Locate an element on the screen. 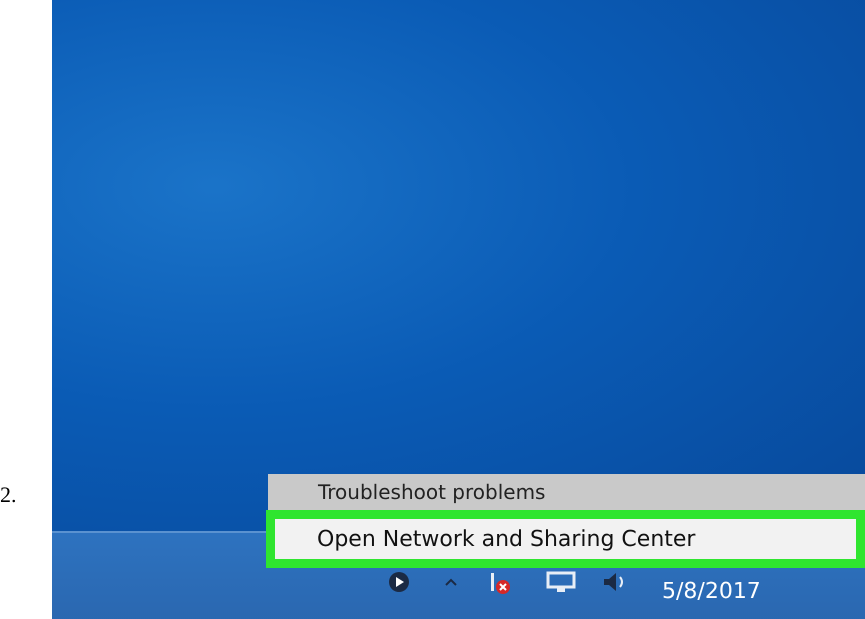 The width and height of the screenshot is (865, 619). menu-item: Open Network and Sharing Center is located at coordinates (565, 539).